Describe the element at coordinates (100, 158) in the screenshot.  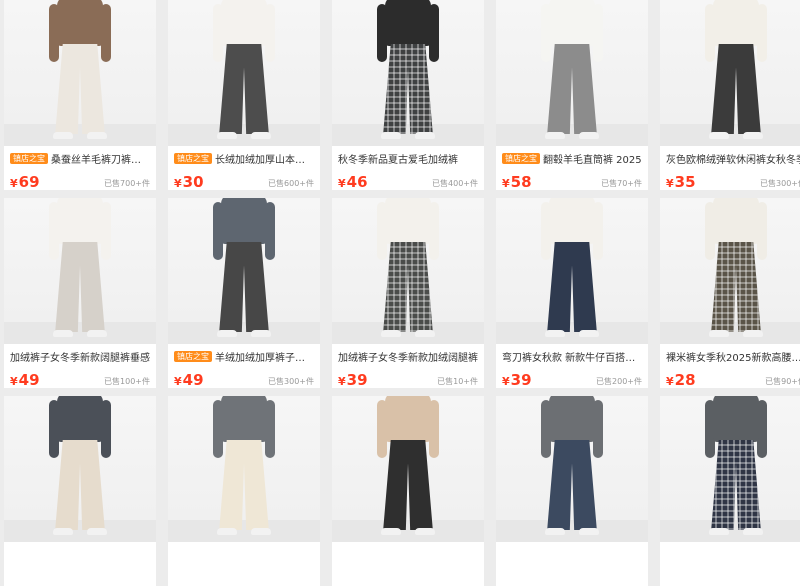
I see `product-title: 桑蚕丝羊毛裤刀裤秋冬季` at that location.